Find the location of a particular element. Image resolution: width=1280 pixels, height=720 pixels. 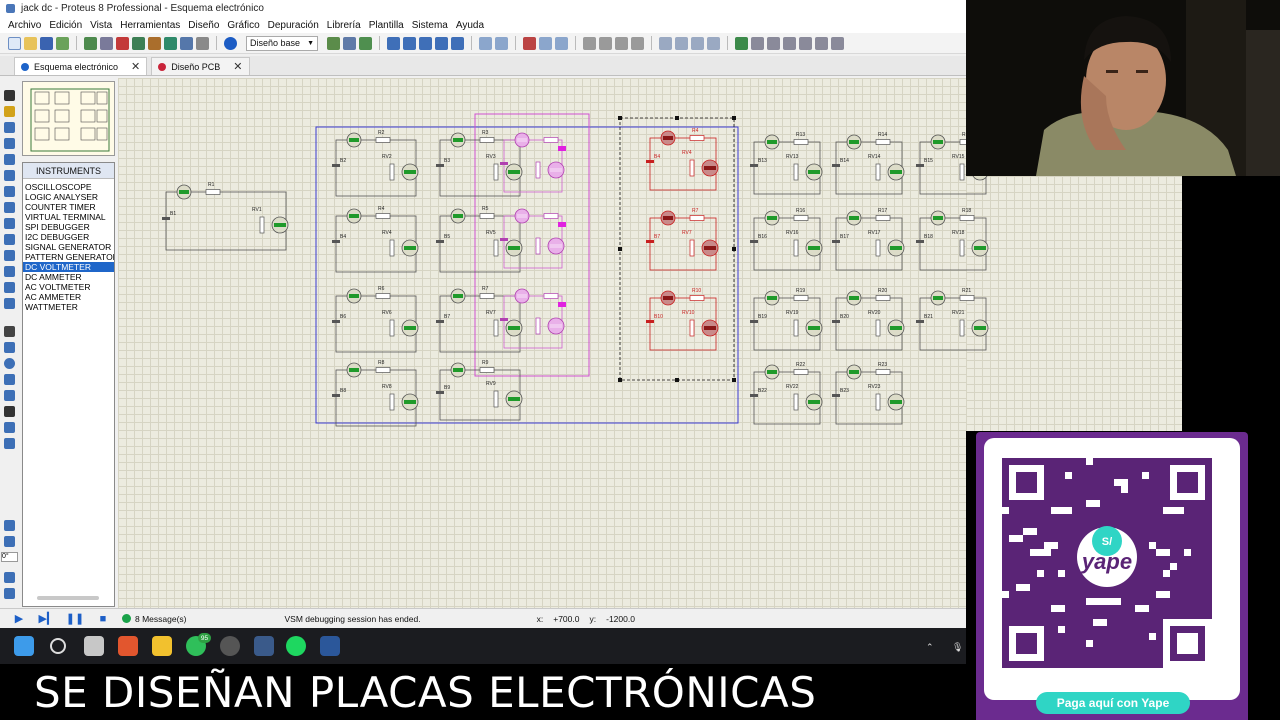

pause-icon: ❚❚ is located at coordinates (75, 619).